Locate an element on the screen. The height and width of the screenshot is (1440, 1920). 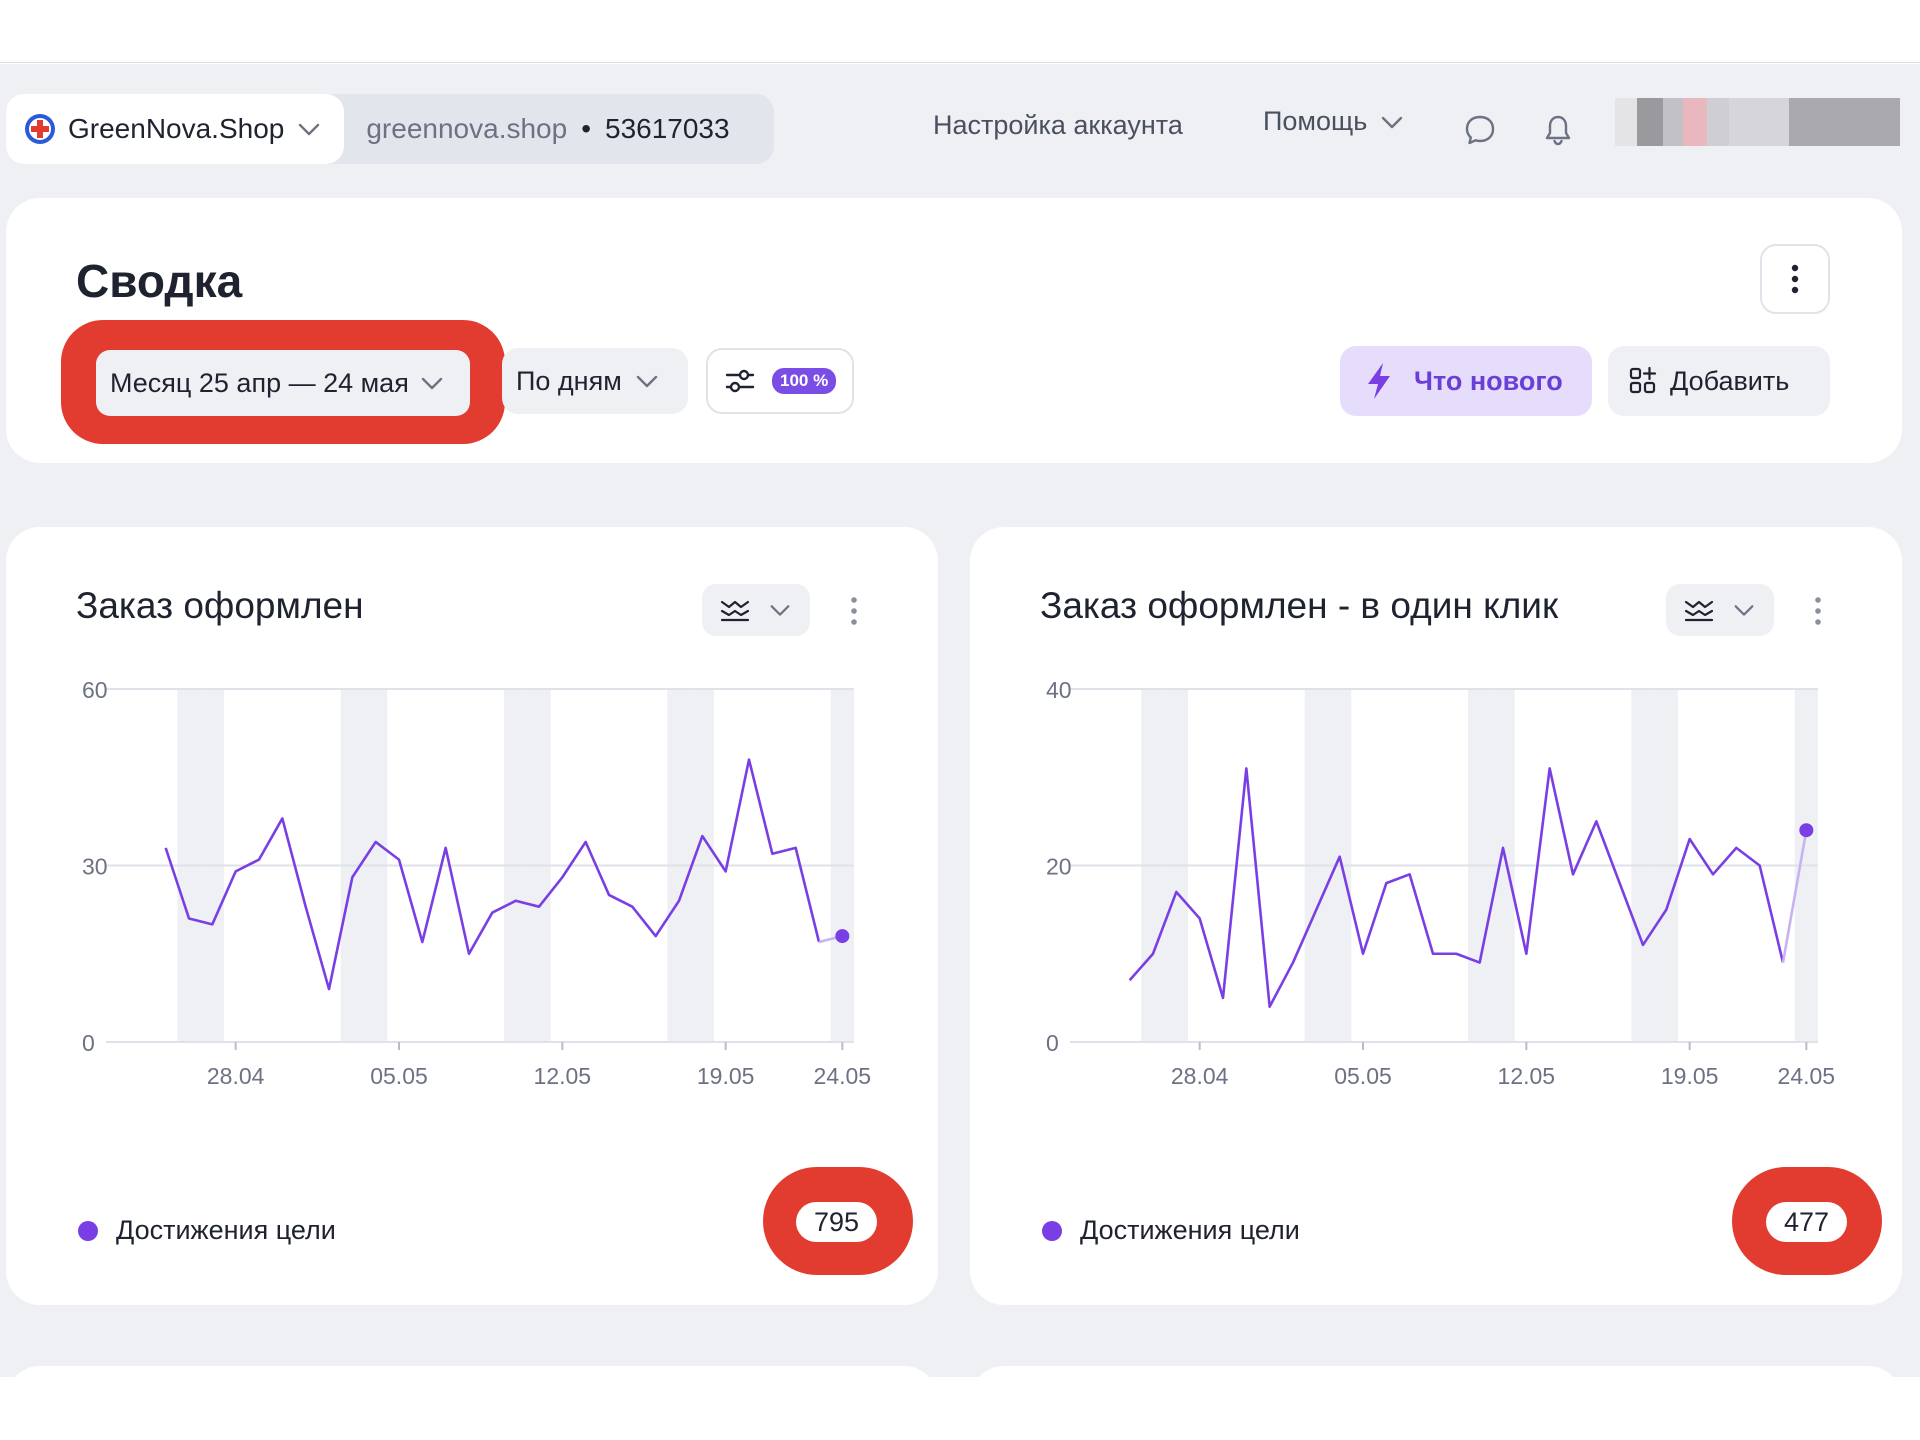
lightning-icon is located at coordinates (1379, 381).